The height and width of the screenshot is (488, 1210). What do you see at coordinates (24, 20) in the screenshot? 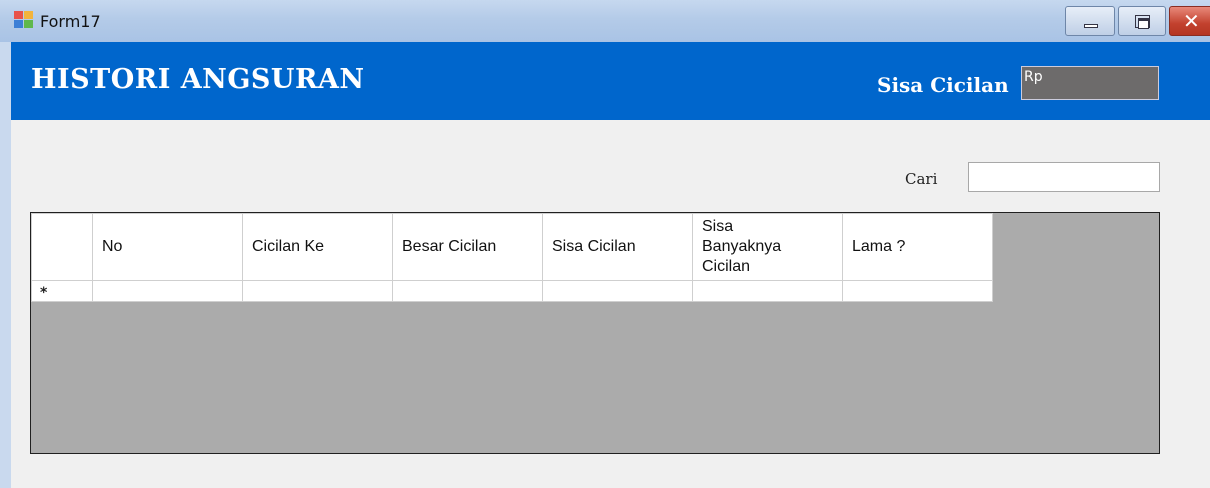
I see `app-icon` at bounding box center [24, 20].